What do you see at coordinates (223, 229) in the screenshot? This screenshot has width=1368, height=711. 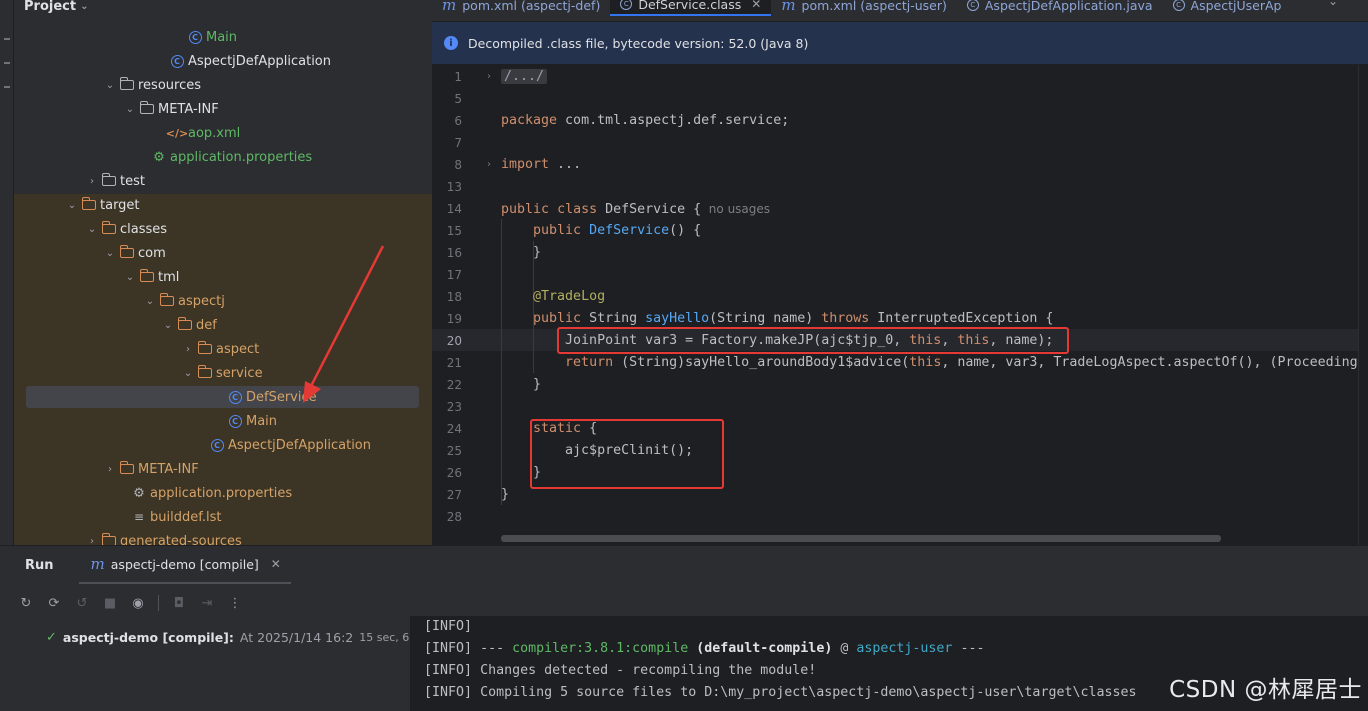 I see `tree-node: ⌄ classes` at bounding box center [223, 229].